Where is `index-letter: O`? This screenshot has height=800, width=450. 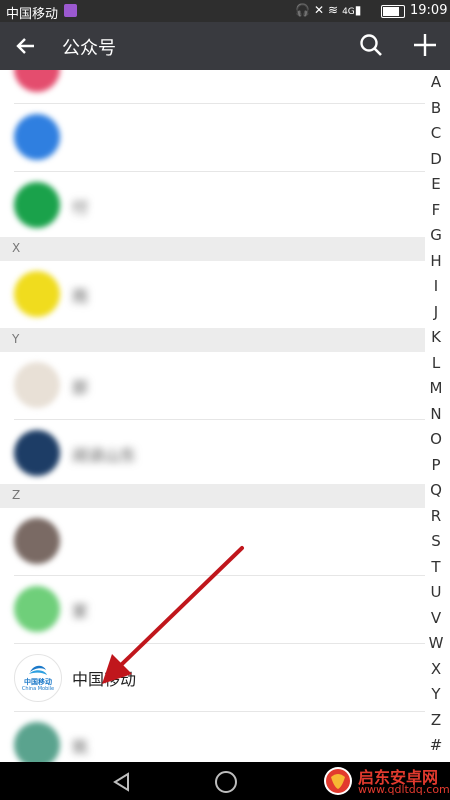
index-letter: O is located at coordinates (436, 439).